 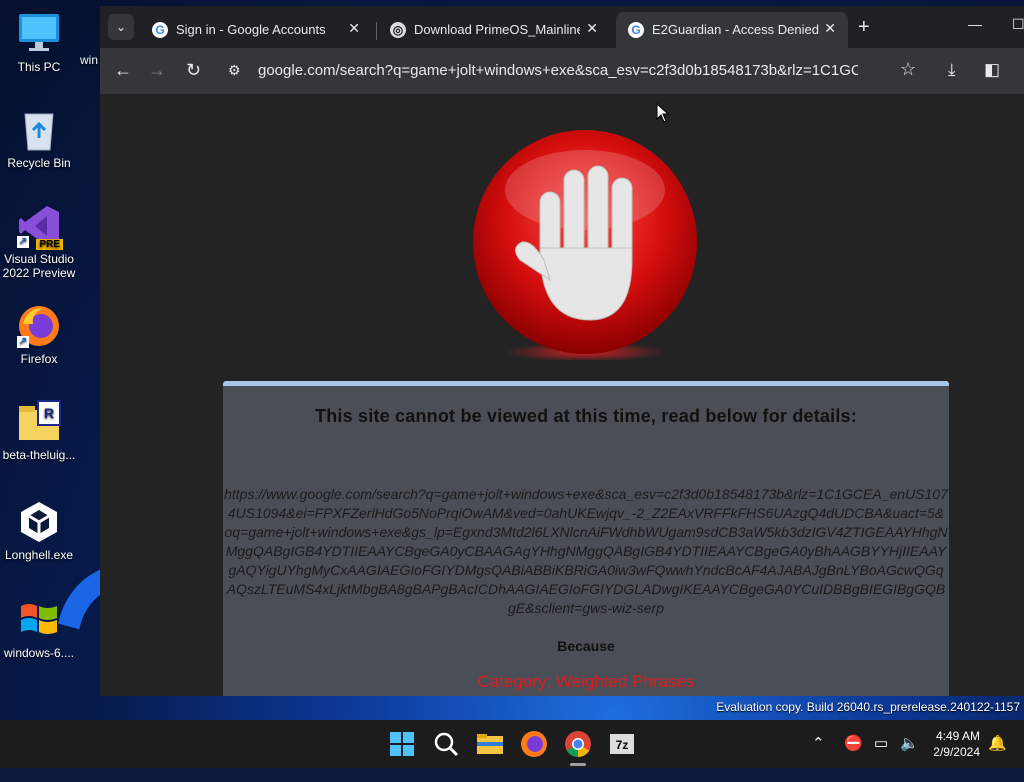 I want to click on volume-icon: 🔈, so click(x=909, y=743).